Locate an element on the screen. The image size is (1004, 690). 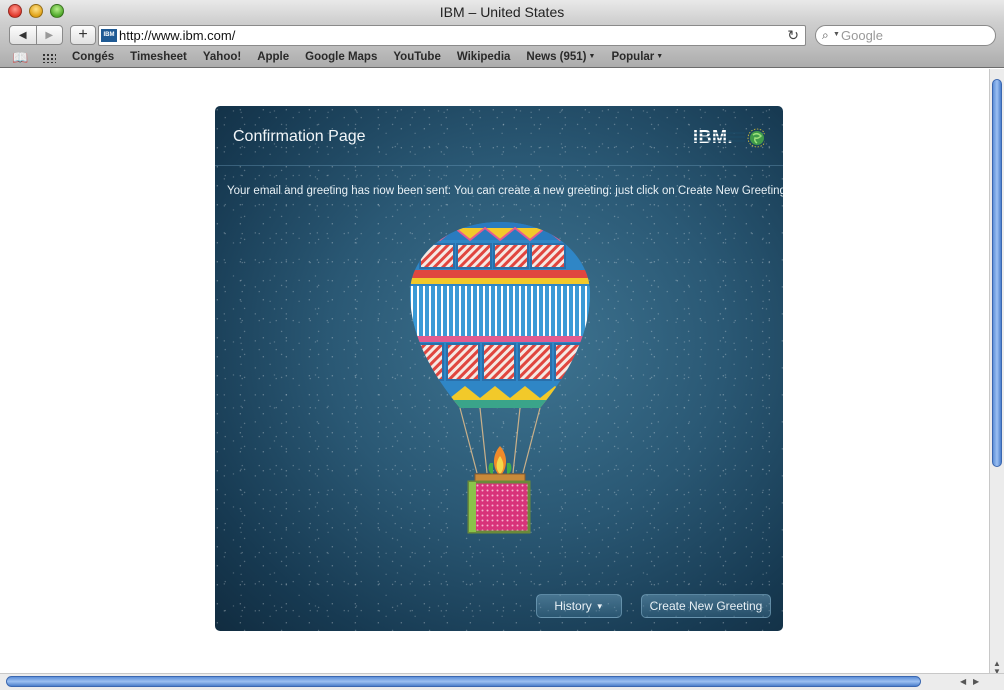
address-bar: IBM http://www.ibm.com/ ↻ is located at coordinates (452, 35).